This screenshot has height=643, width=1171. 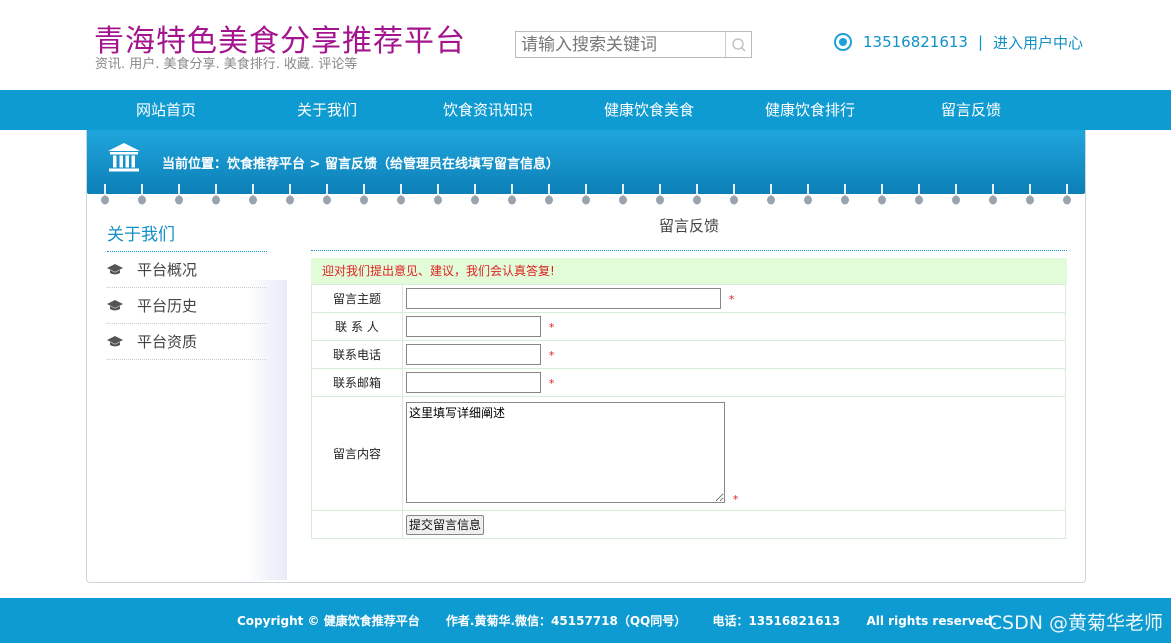 I want to click on breadcrumb: 当前位置：饮食推荐平台 > 留言反馈（给管理员在线填写留言信息）, so click(x=360, y=164).